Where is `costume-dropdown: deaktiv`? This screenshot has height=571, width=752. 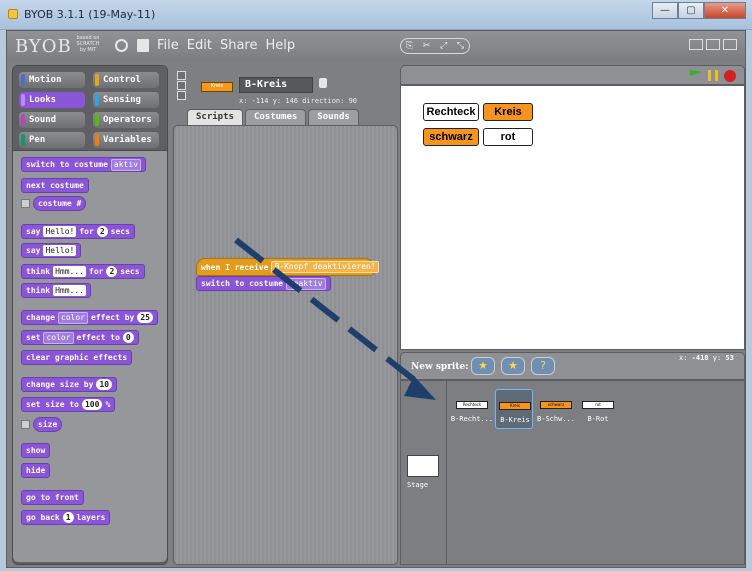
costume-dropdown: deaktiv is located at coordinates (305, 283).